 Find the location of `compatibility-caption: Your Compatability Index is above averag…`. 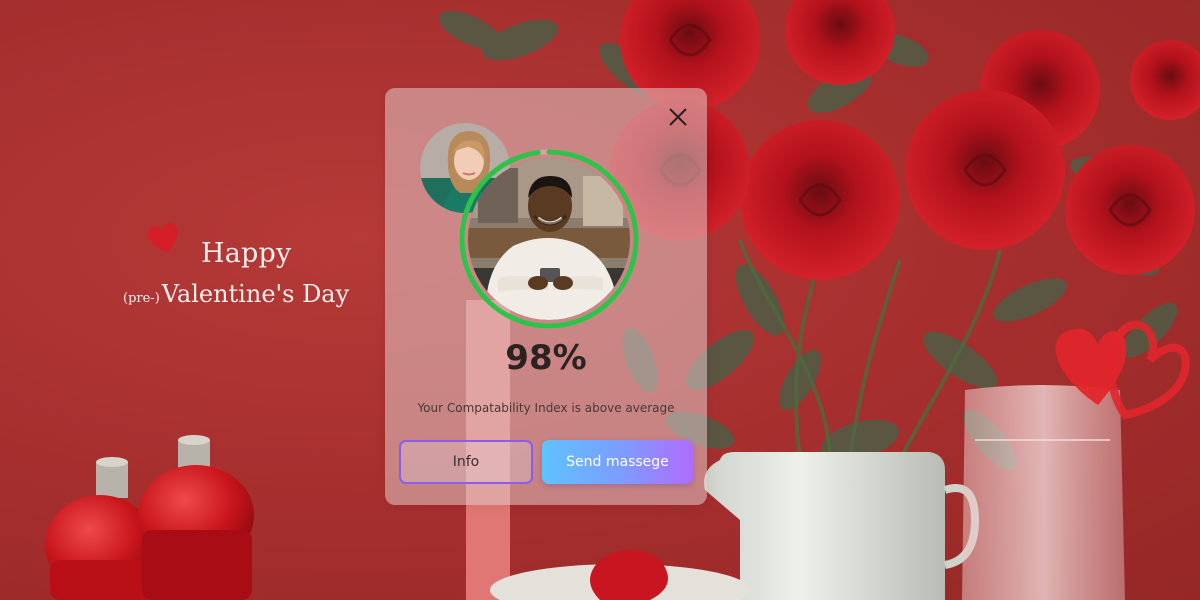

compatibility-caption: Your Compatability Index is above averag… is located at coordinates (546, 408).